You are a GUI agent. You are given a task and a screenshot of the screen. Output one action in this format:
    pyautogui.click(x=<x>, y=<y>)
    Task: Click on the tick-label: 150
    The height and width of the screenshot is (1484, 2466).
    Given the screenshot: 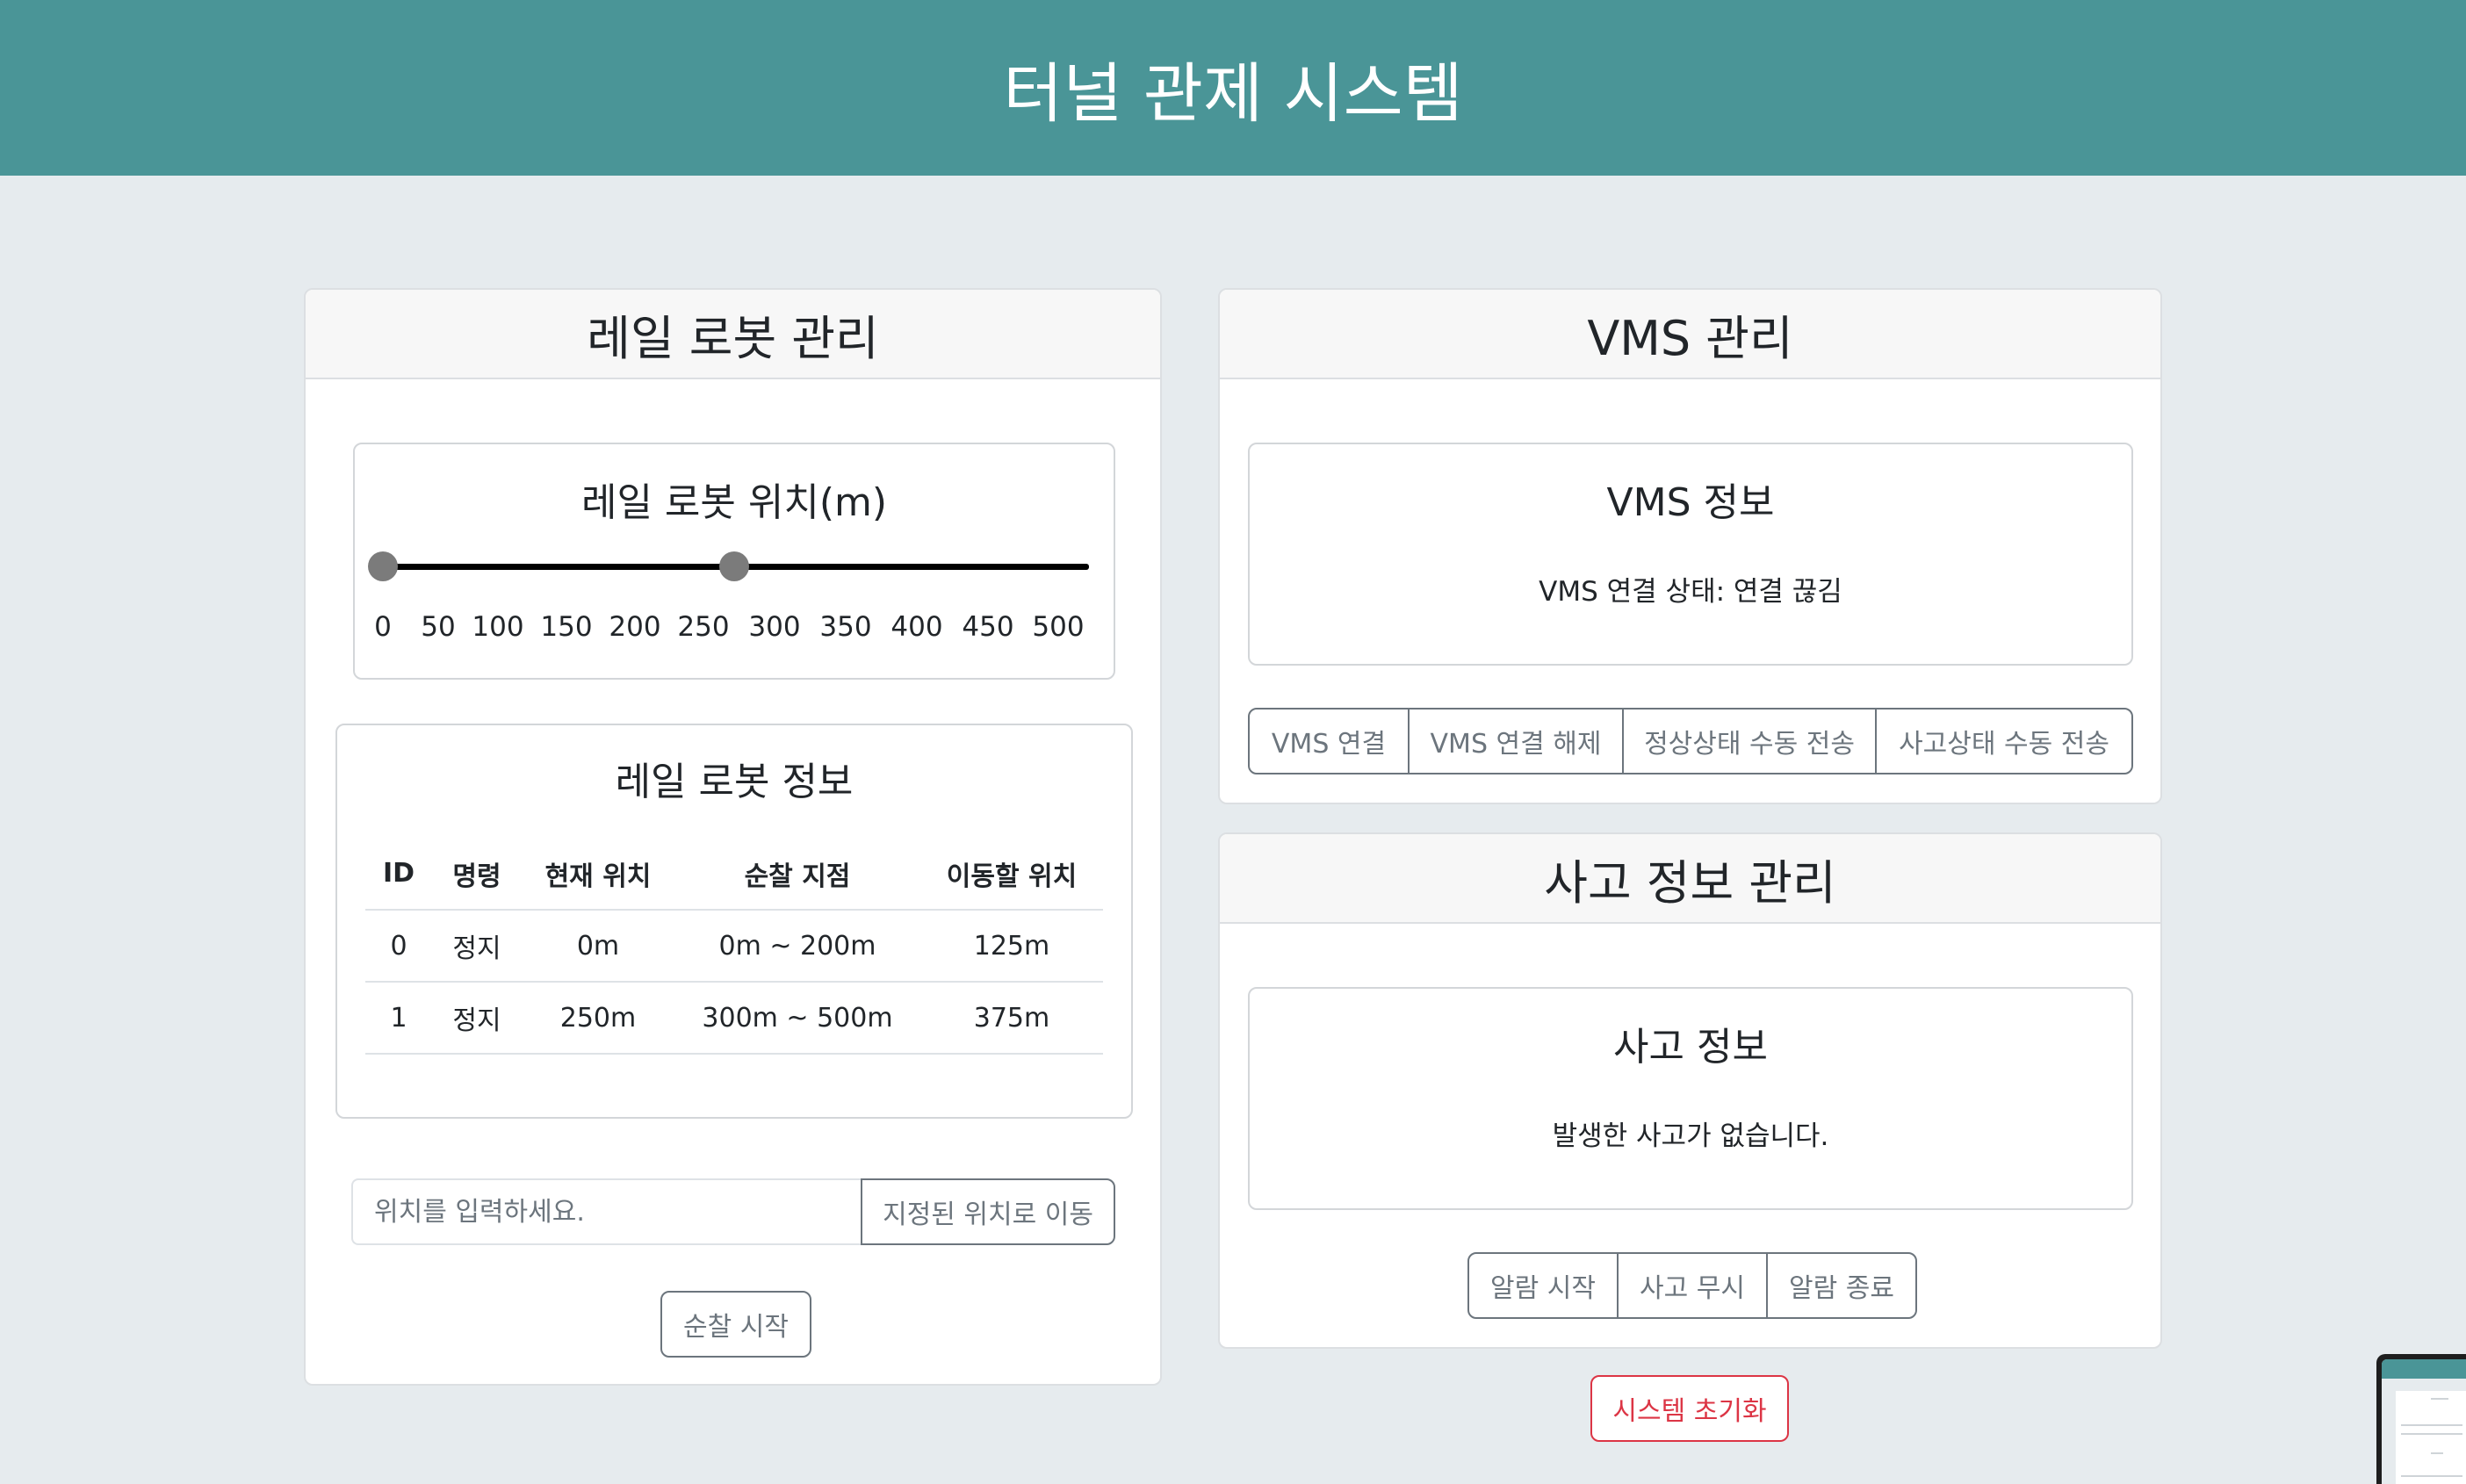 What is the action you would take?
    pyautogui.click(x=566, y=627)
    